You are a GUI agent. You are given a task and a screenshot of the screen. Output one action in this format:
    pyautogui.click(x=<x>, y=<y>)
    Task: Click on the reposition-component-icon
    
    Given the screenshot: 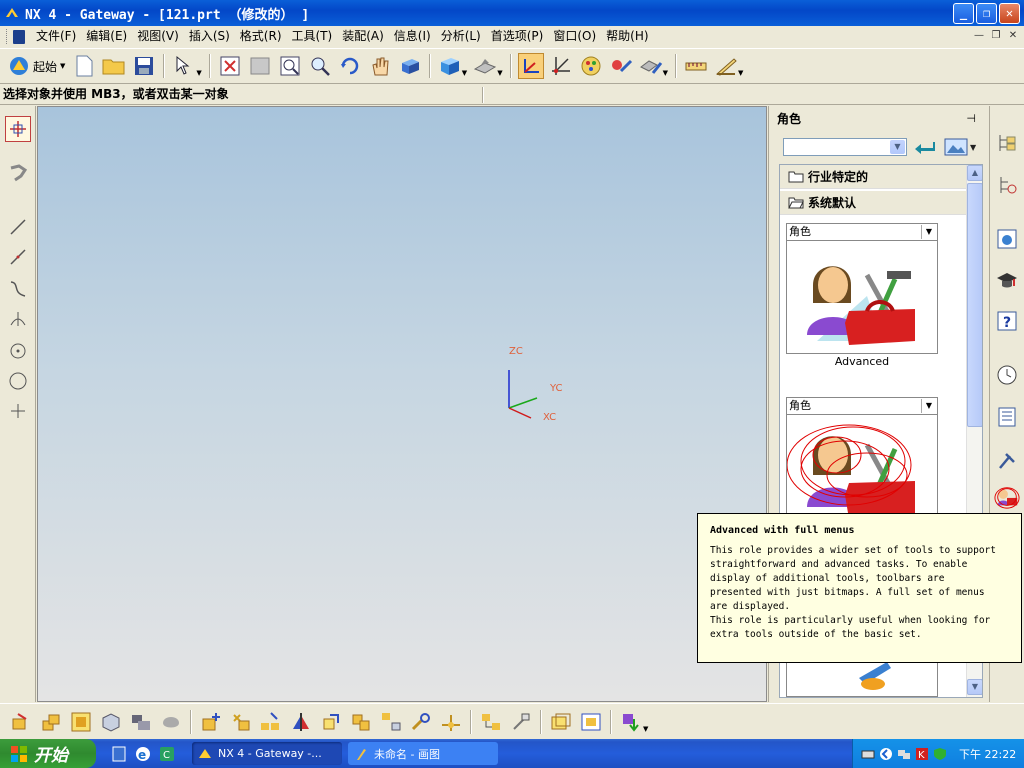 What is the action you would take?
    pyautogui.click(x=331, y=722)
    